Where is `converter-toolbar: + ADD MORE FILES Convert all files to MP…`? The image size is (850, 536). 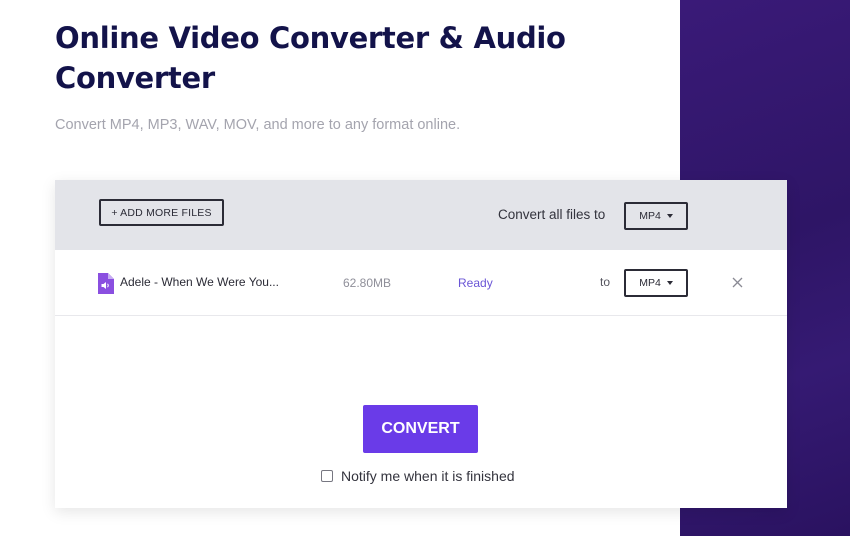 converter-toolbar: + ADD MORE FILES Convert all files to MP… is located at coordinates (421, 215).